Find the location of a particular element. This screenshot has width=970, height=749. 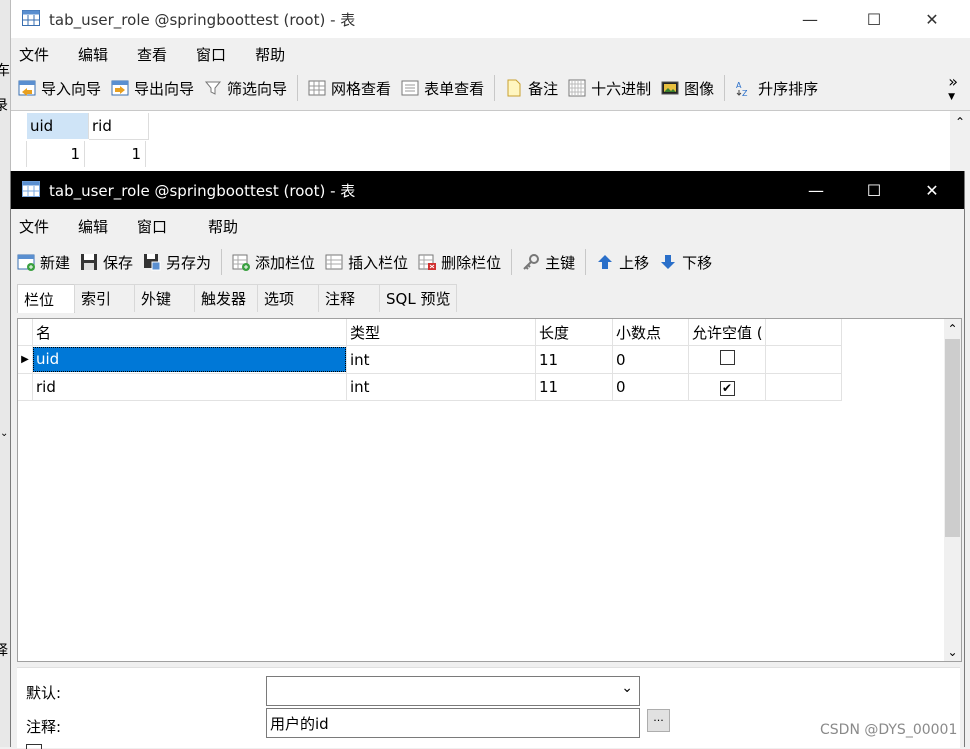

new-label: 新建 is located at coordinates (55, 262).